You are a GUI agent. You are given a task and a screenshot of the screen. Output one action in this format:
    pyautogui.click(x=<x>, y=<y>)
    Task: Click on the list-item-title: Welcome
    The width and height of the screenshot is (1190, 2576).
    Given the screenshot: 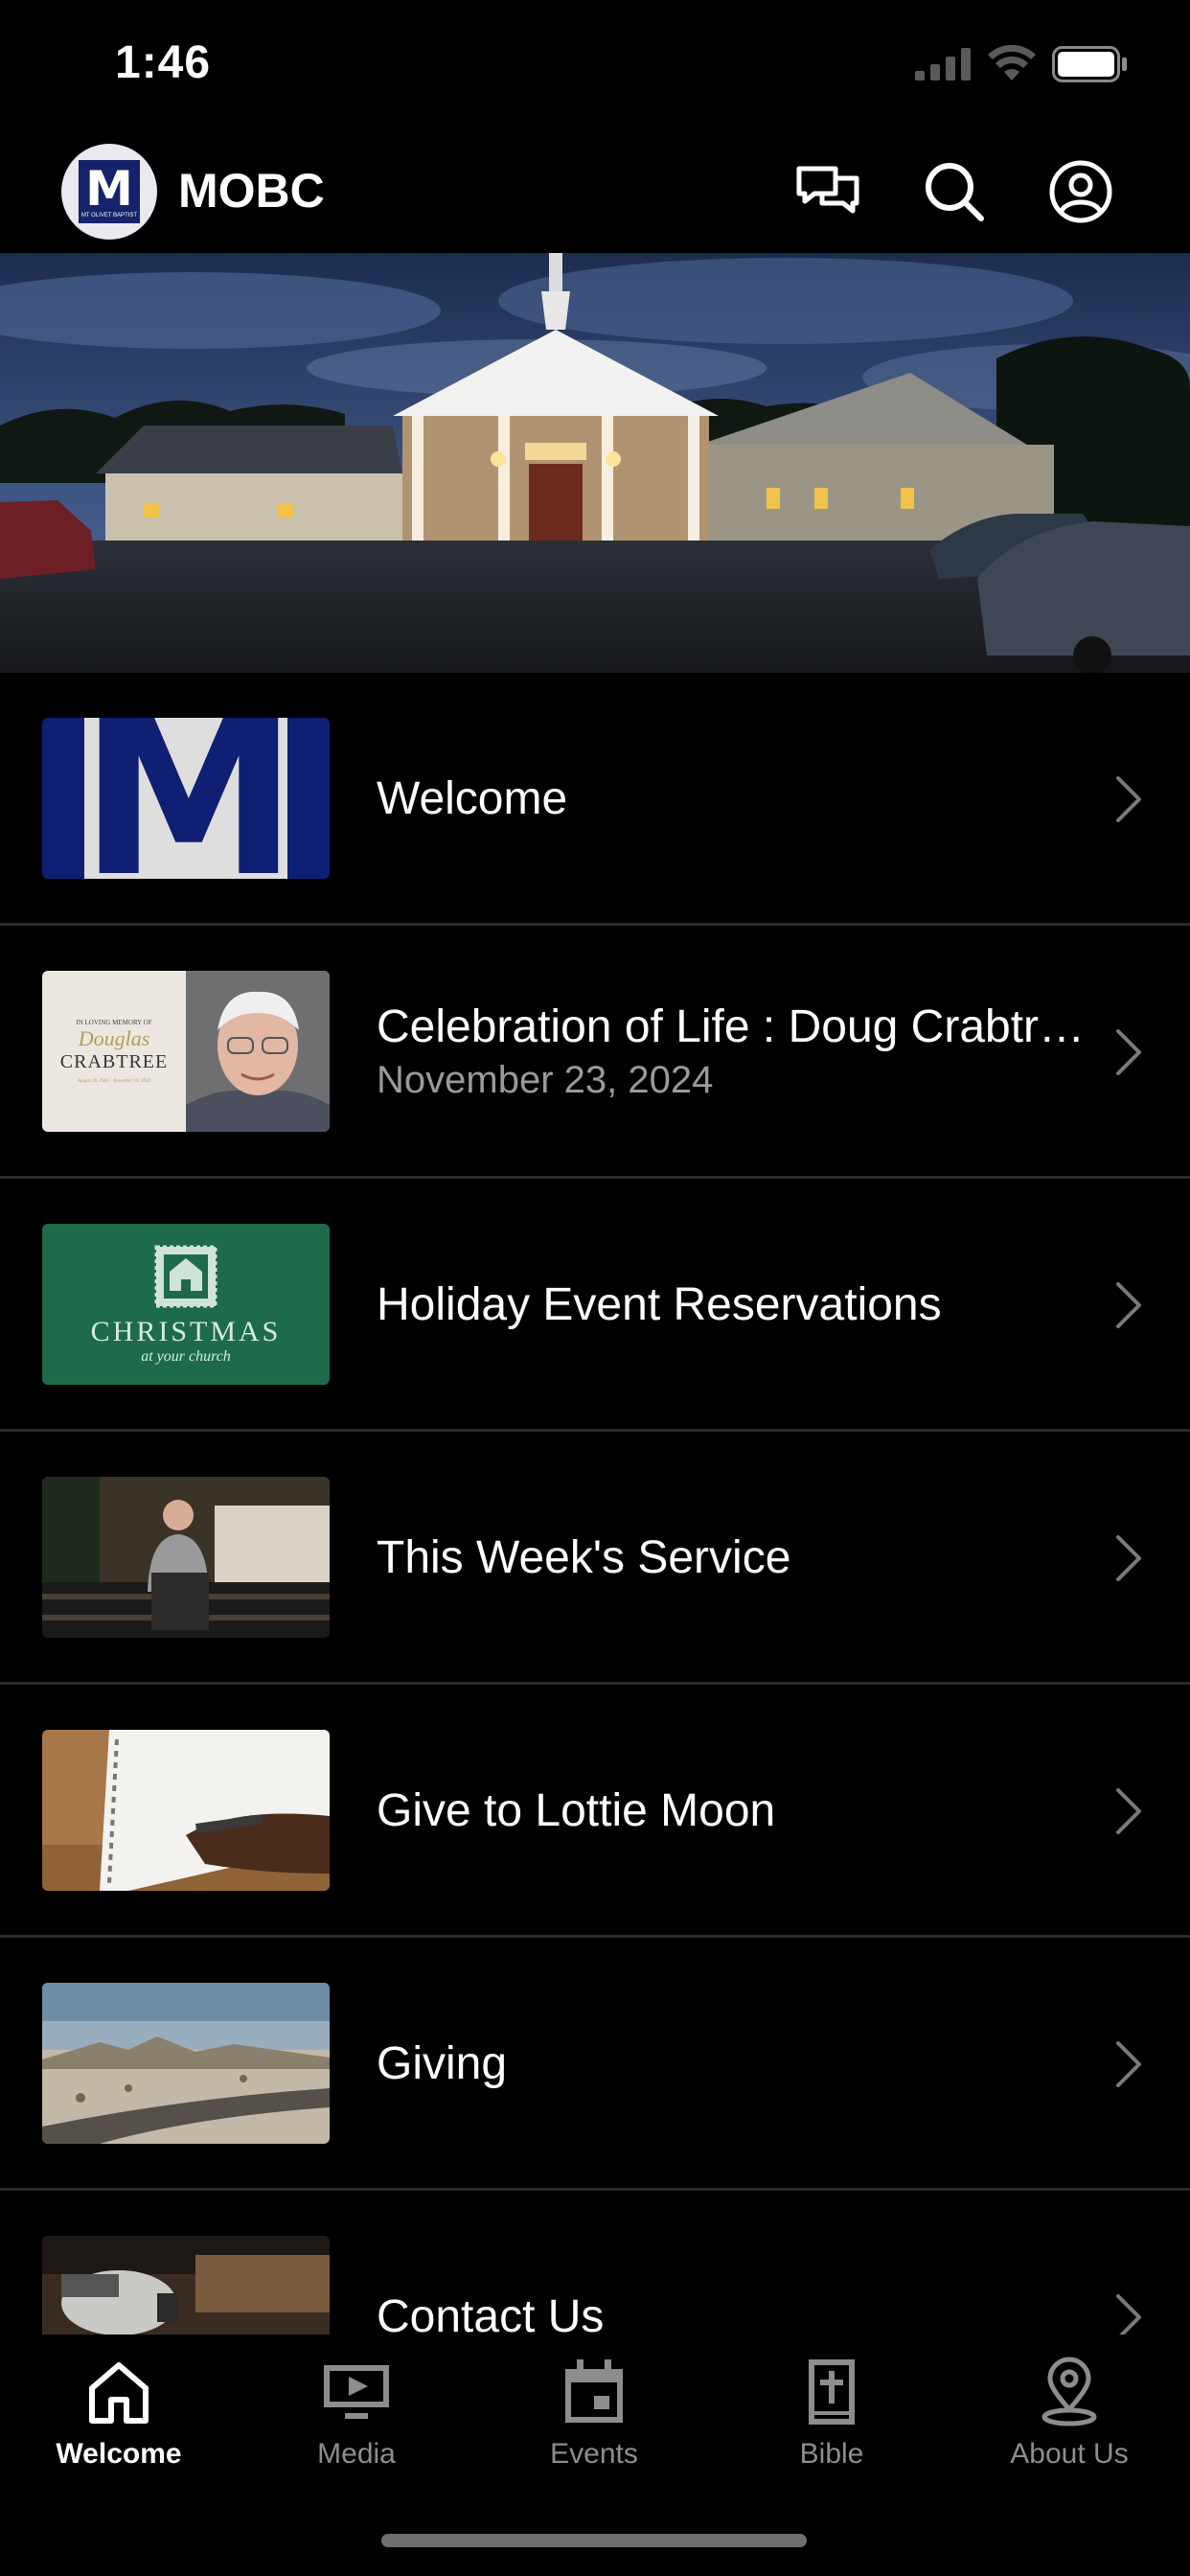 What is the action you would take?
    pyautogui.click(x=473, y=798)
    